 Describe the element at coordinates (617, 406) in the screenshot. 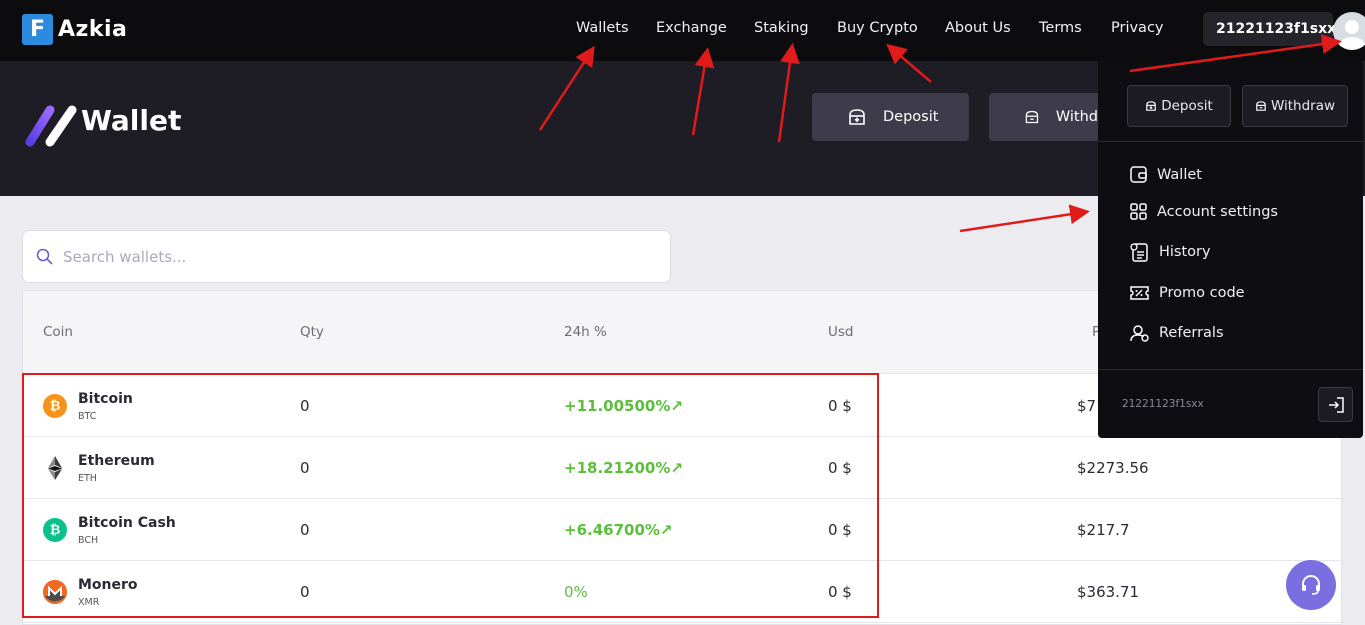

I see `change-value: +11.00500%` at that location.